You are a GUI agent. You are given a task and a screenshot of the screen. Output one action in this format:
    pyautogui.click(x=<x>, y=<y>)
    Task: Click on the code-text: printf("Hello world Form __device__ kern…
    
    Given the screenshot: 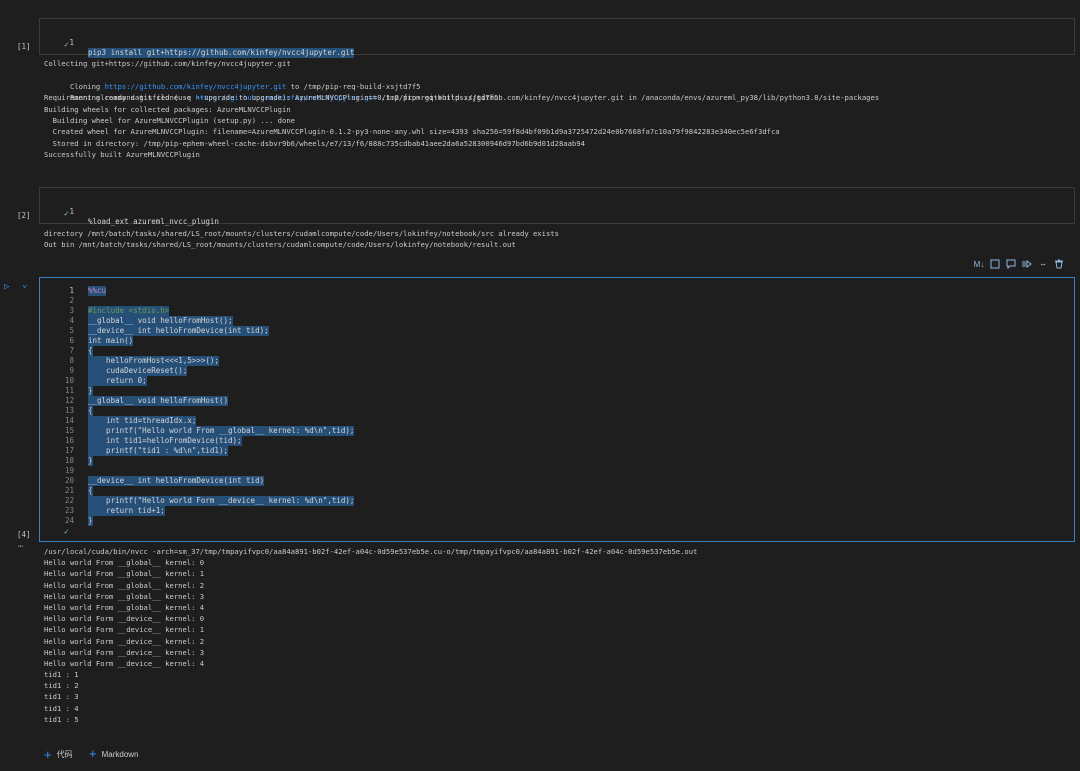 What is the action you would take?
    pyautogui.click(x=221, y=501)
    